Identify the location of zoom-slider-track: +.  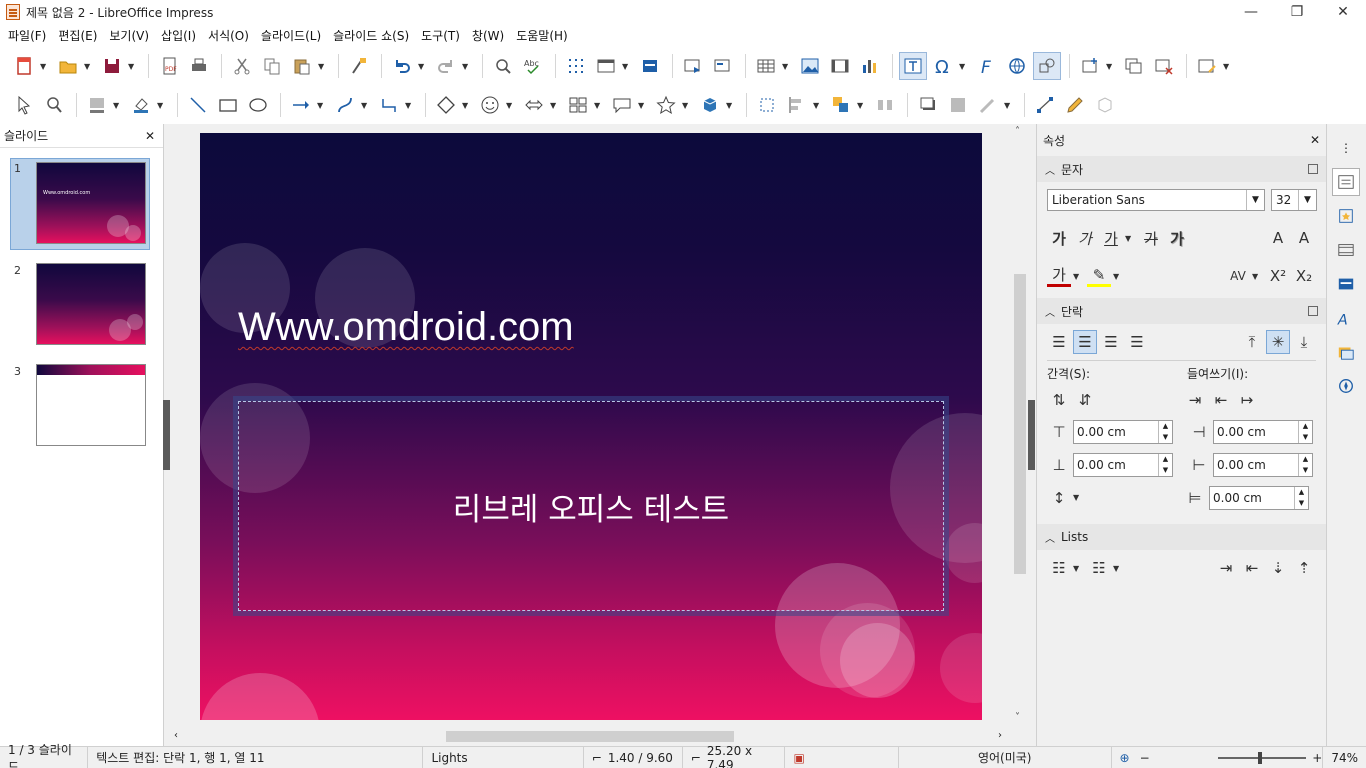
(1267, 758).